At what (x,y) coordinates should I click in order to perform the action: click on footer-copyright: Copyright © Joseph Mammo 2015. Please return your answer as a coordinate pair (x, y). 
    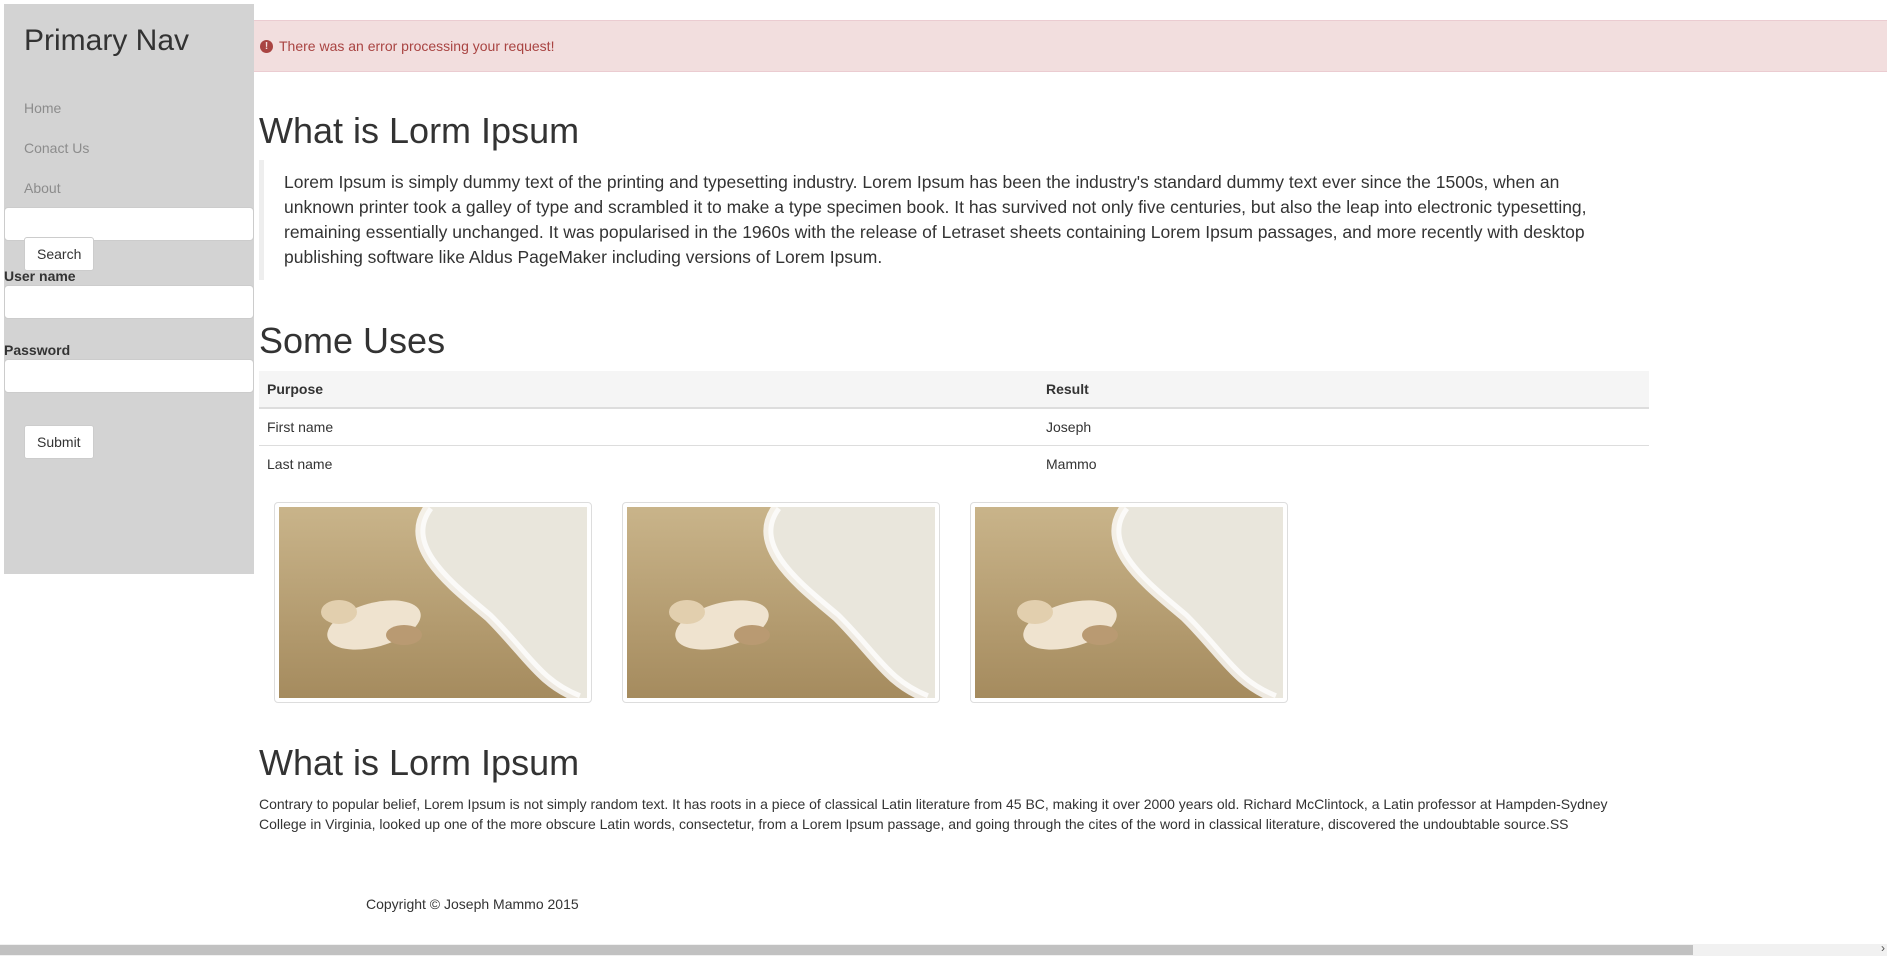
    Looking at the image, I should click on (472, 904).